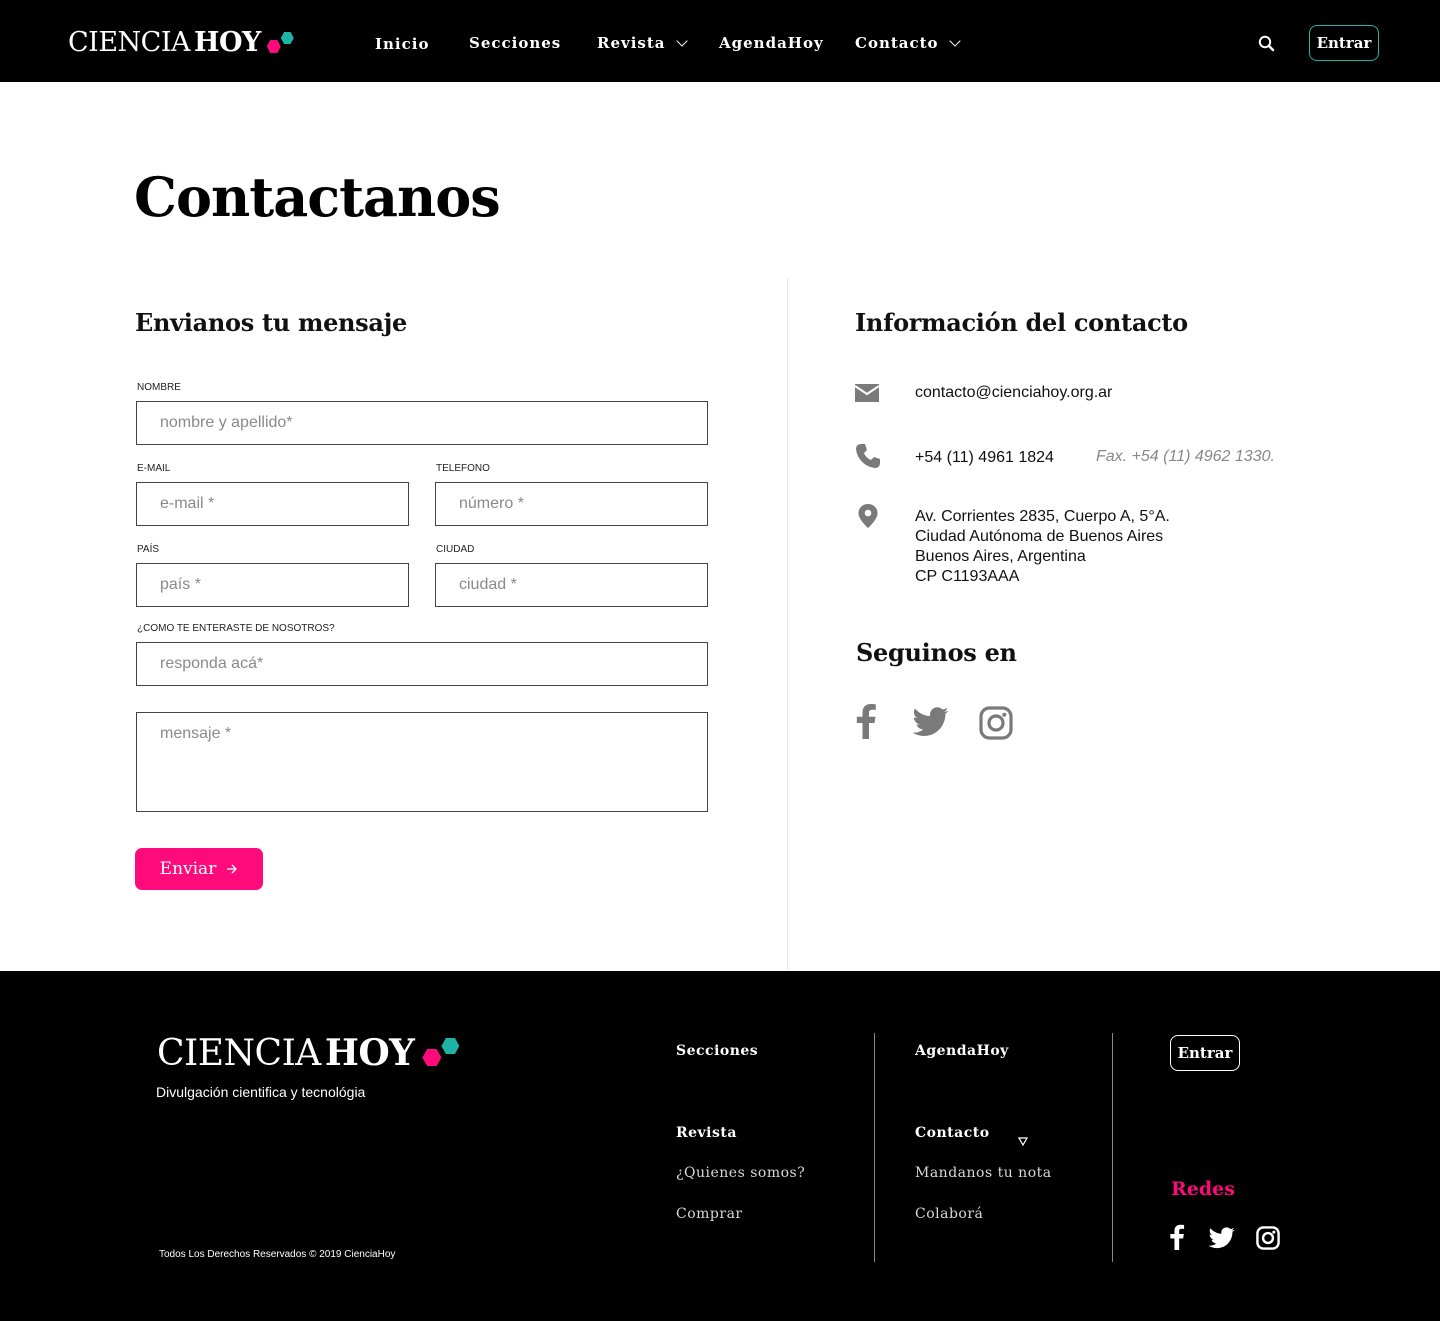 This screenshot has width=1440, height=1321. What do you see at coordinates (1203, 1189) in the screenshot?
I see `redes-heading: Redes` at bounding box center [1203, 1189].